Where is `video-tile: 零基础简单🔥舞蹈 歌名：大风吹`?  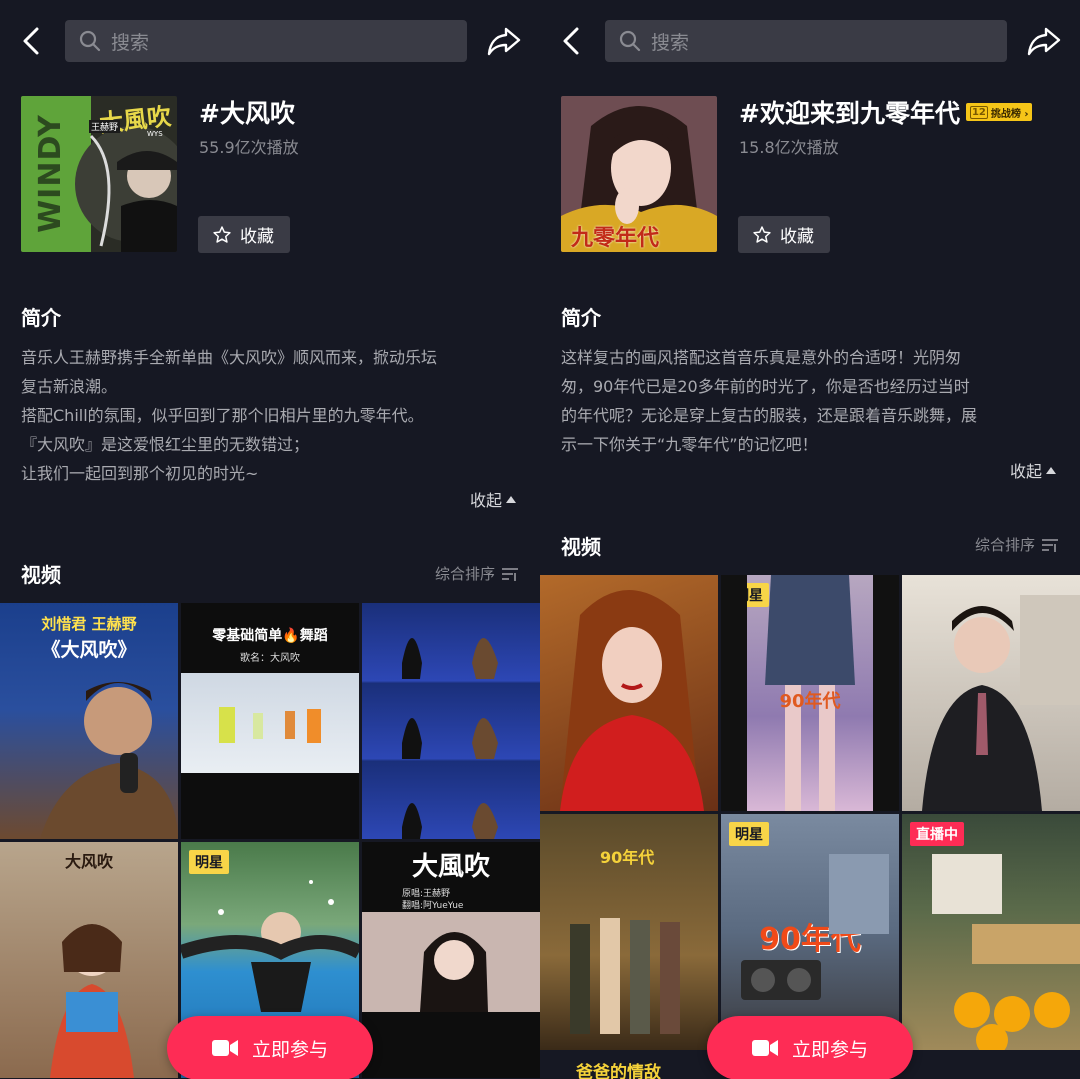
video-tile: 零基础简单🔥舞蹈 歌名：大风吹 is located at coordinates (270, 721).